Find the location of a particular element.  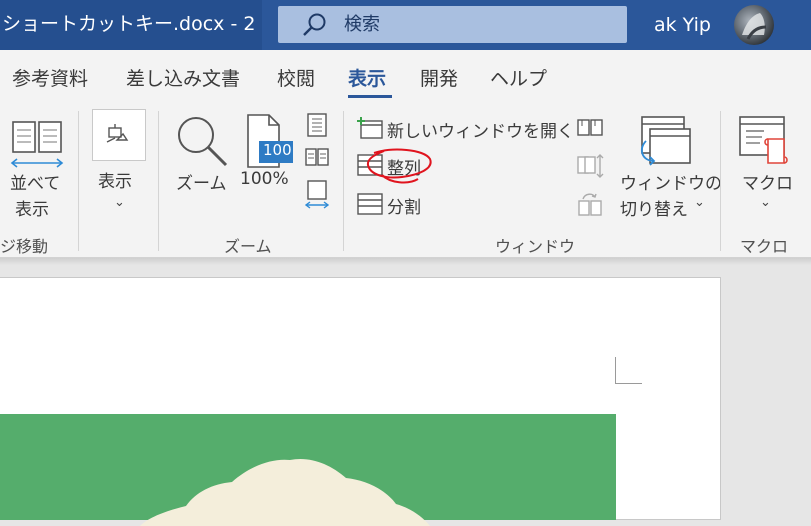

side-by-side-label-1: 並べて is located at coordinates (35, 184).